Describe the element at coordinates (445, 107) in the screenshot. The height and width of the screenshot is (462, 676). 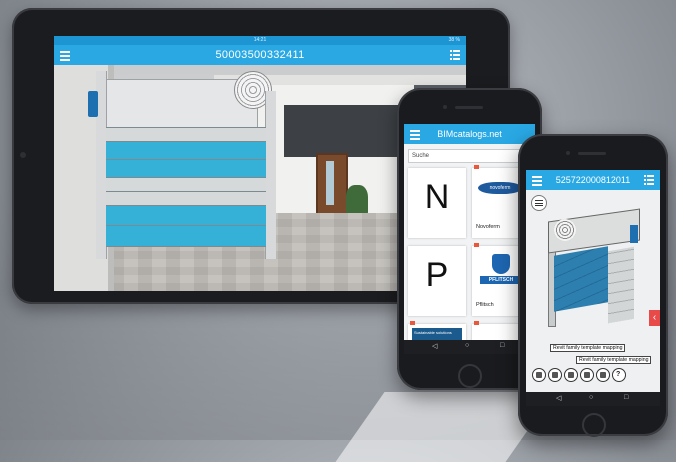
I see `phone1-camera` at that location.